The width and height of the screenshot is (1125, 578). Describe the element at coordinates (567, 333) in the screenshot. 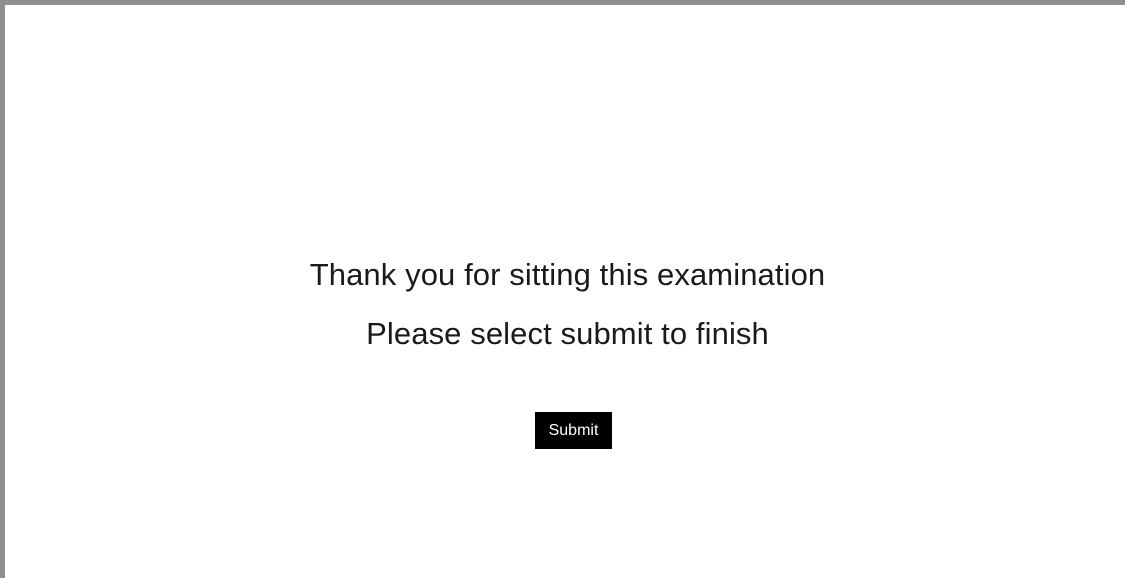

I see `submit-instruction: Please select submit to finish` at that location.